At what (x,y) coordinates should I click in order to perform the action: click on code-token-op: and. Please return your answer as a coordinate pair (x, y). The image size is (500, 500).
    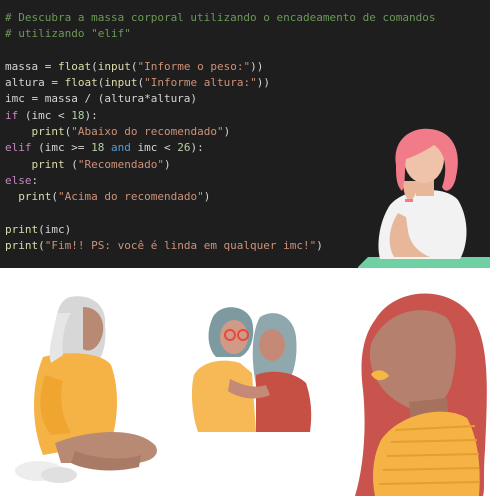
    Looking at the image, I should click on (120, 148).